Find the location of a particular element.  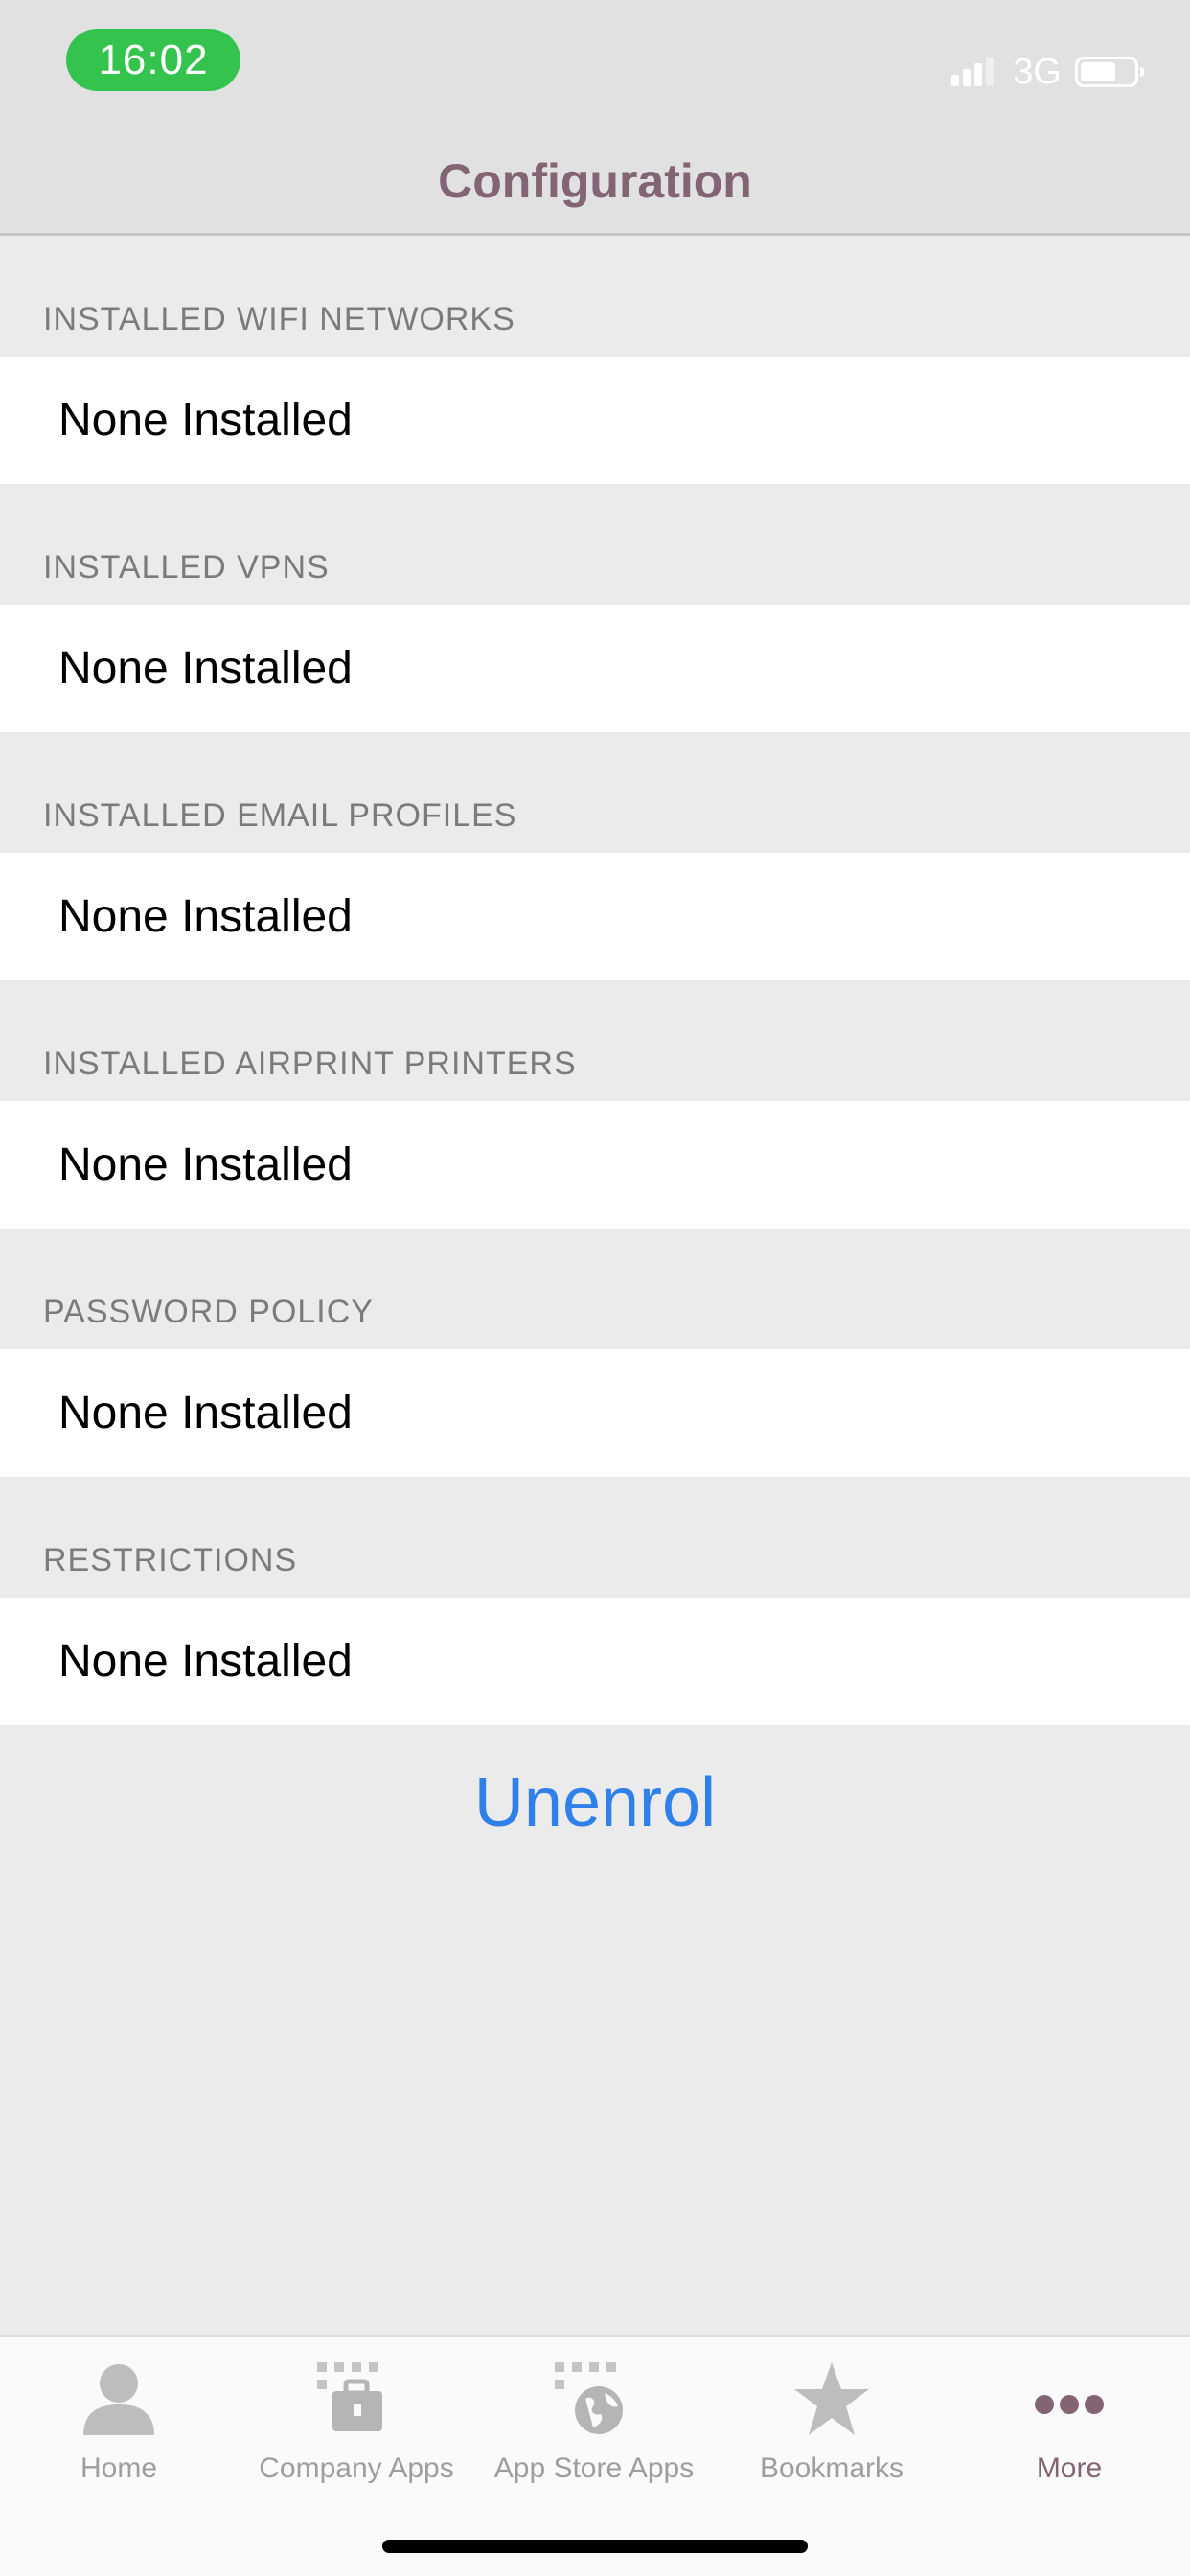

section-row-password-policy: None Installed is located at coordinates (595, 1413).